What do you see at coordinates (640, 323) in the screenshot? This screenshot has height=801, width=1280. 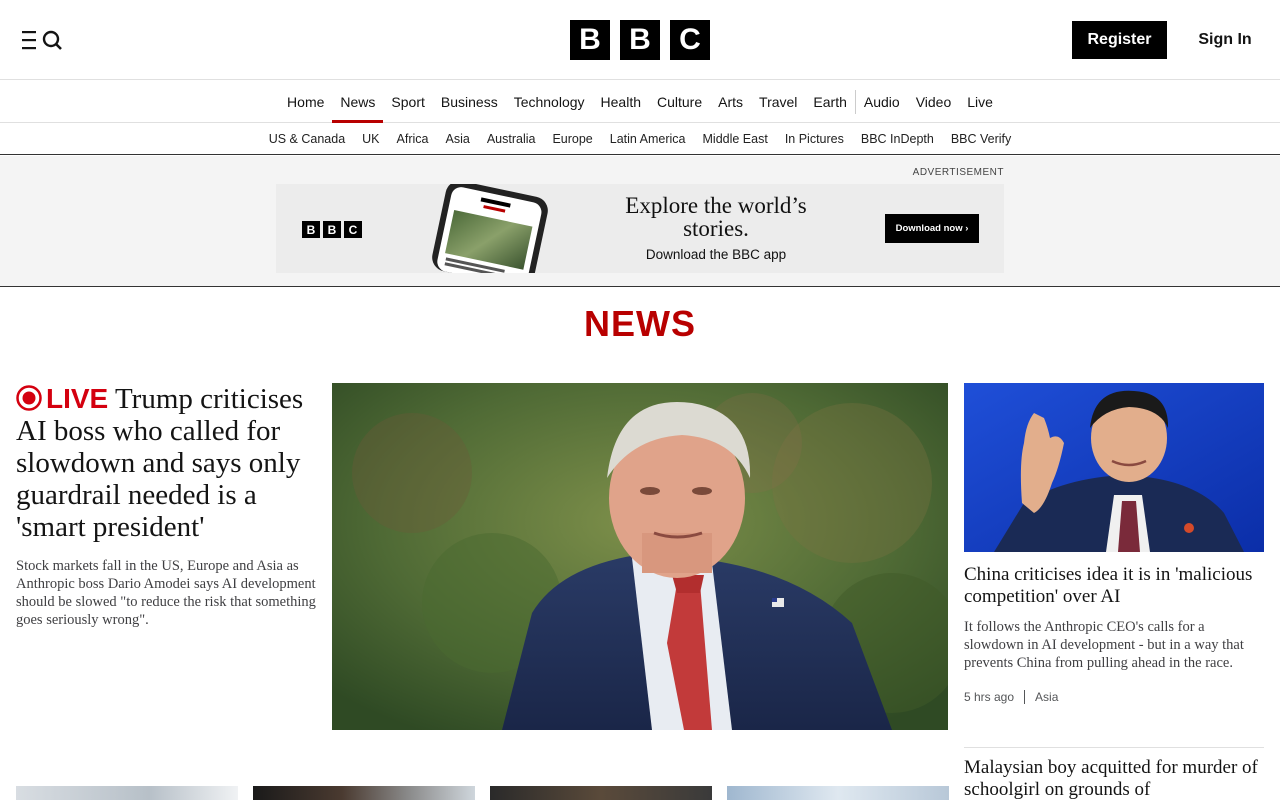 I see `section-title: NEWS` at bounding box center [640, 323].